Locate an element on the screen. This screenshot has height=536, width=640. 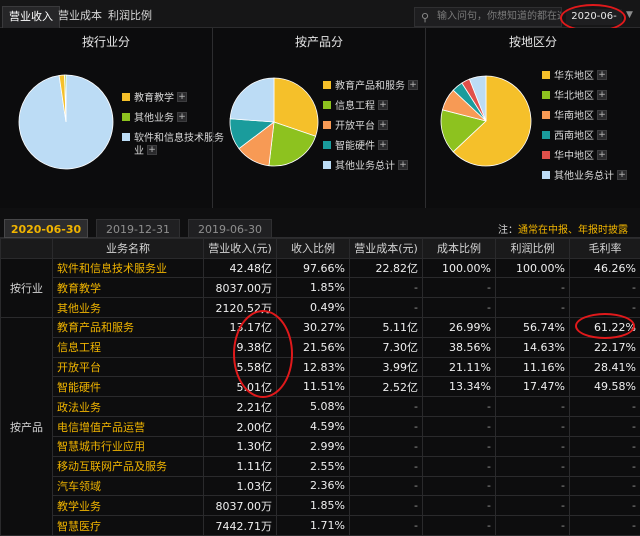
cell-business-name: 开放平台 is located at coordinates (128, 367).